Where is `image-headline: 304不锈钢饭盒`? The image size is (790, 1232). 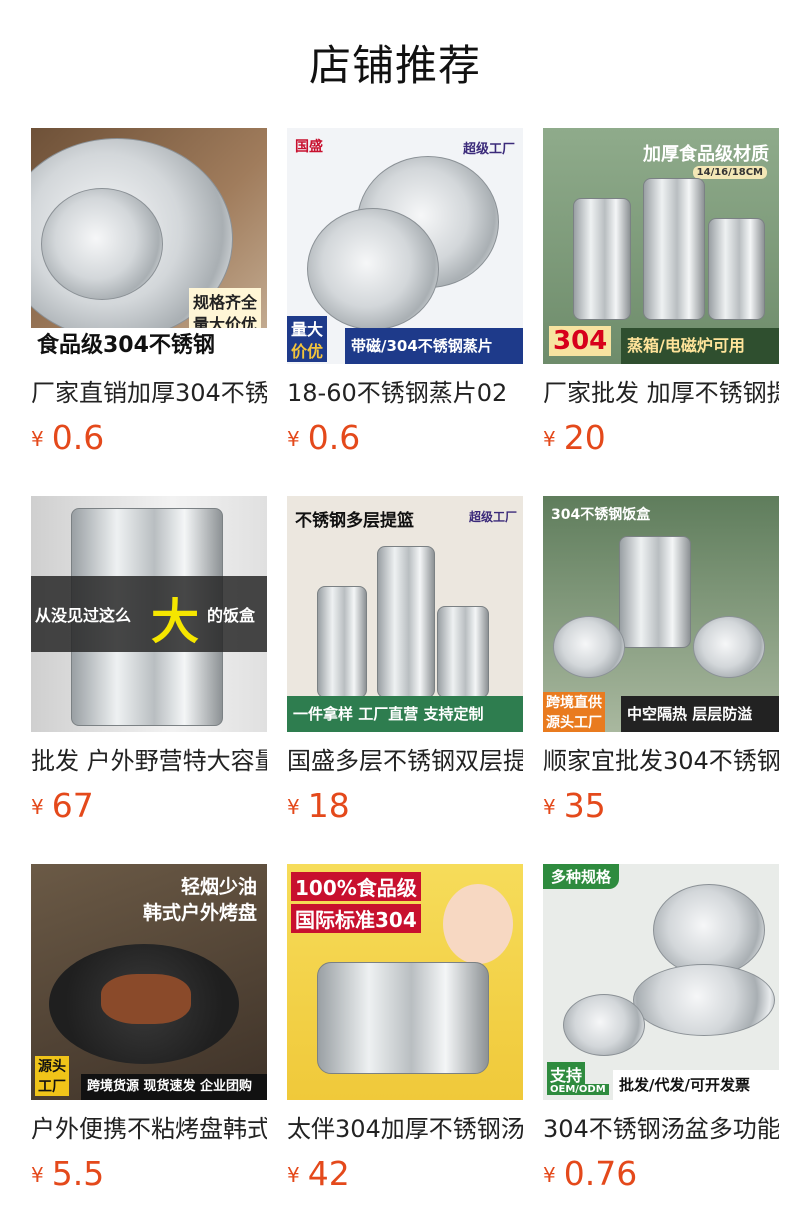
image-headline: 304不锈钢饭盒 is located at coordinates (601, 515).